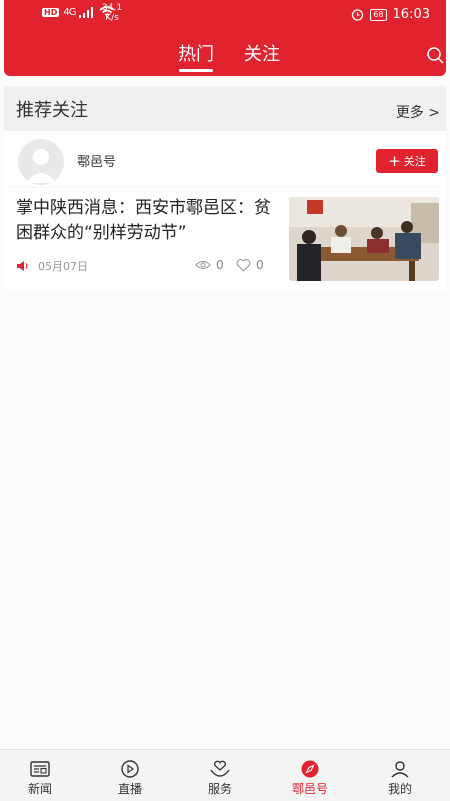  I want to click on follow-button-label: 关注, so click(414, 161).